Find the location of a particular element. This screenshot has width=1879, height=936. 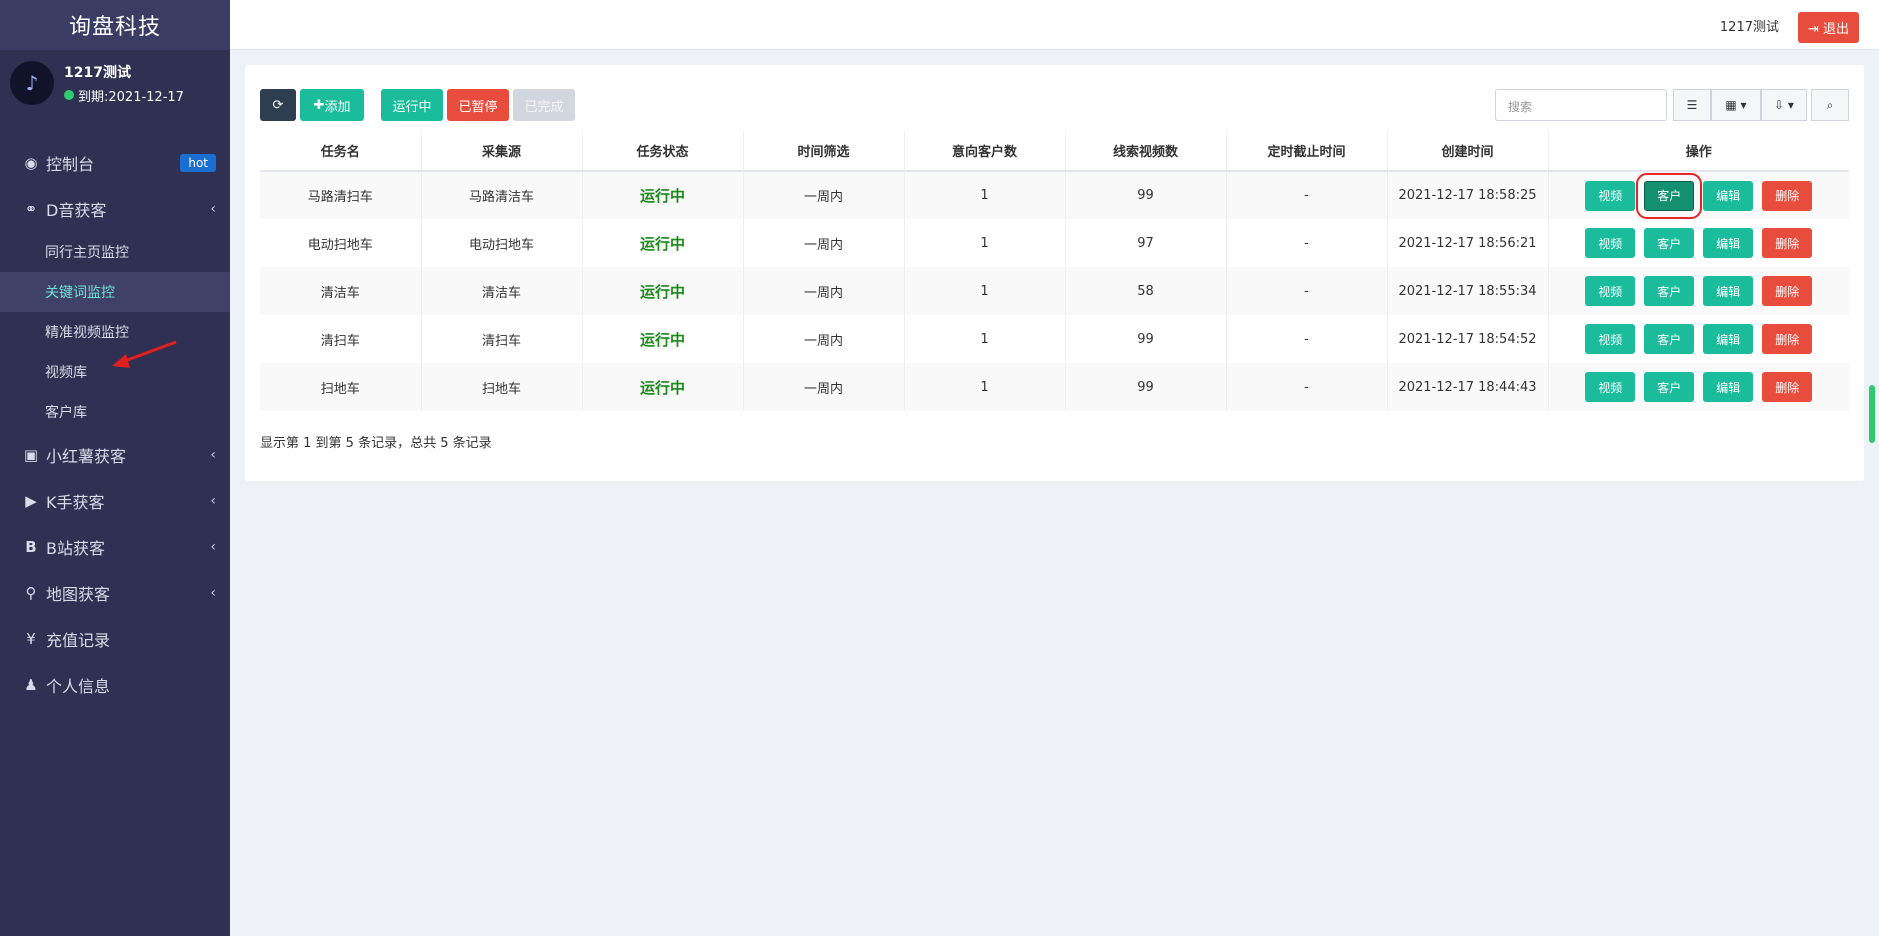

sidebar-item-label: D音获客 is located at coordinates (76, 210).